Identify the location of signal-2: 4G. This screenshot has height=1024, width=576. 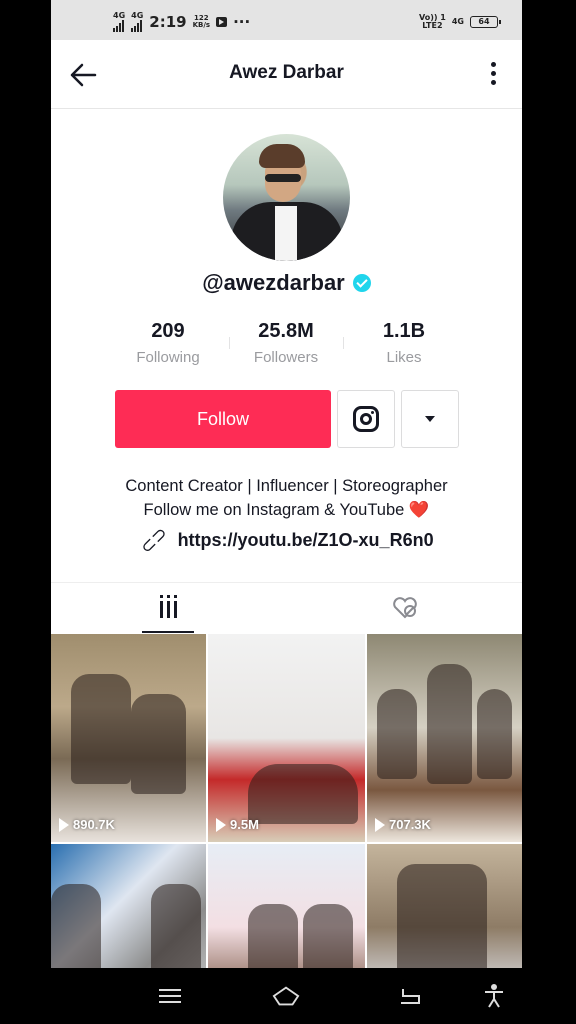
(137, 22).